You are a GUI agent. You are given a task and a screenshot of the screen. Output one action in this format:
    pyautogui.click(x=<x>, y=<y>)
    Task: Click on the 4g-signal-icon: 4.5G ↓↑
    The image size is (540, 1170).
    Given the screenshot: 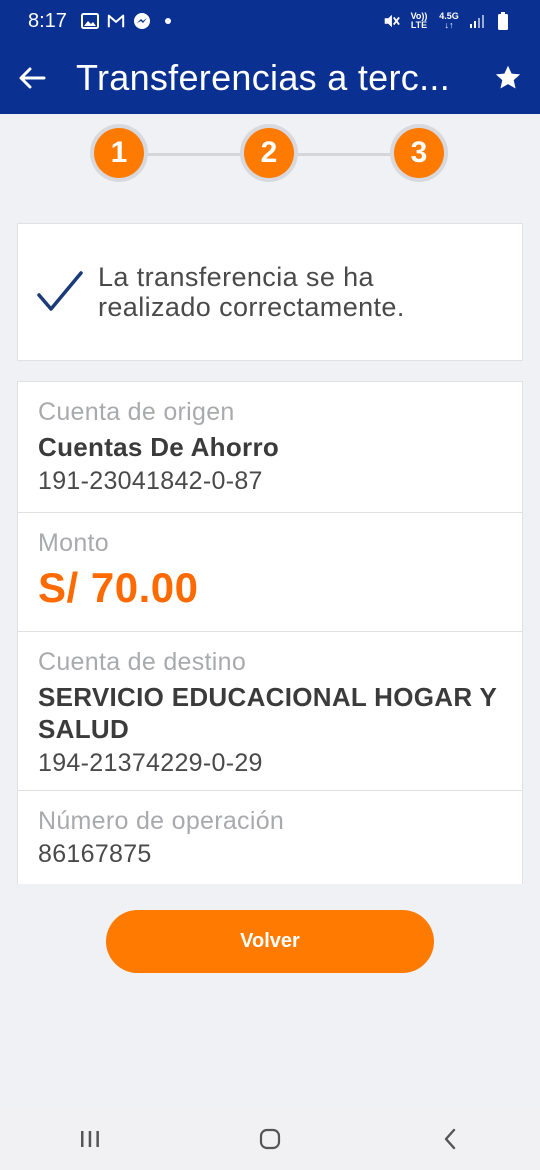 What is the action you would take?
    pyautogui.click(x=449, y=21)
    